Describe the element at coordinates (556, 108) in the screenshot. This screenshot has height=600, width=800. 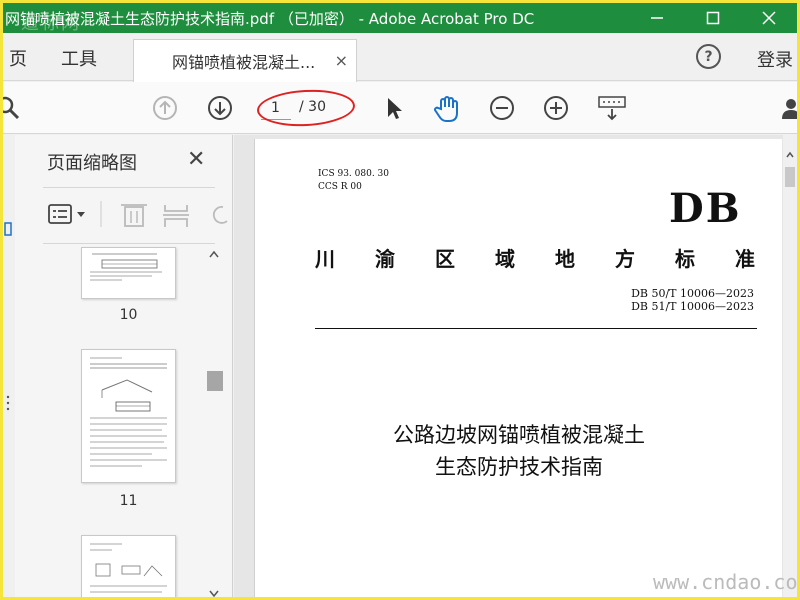
I see `zoom-in-icon` at that location.